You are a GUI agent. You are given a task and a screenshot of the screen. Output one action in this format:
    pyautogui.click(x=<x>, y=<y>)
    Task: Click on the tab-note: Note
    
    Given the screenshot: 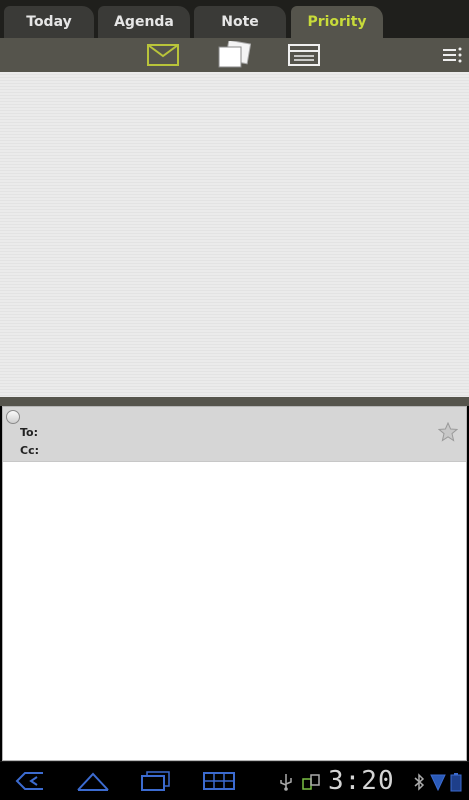 What is the action you would take?
    pyautogui.click(x=240, y=22)
    